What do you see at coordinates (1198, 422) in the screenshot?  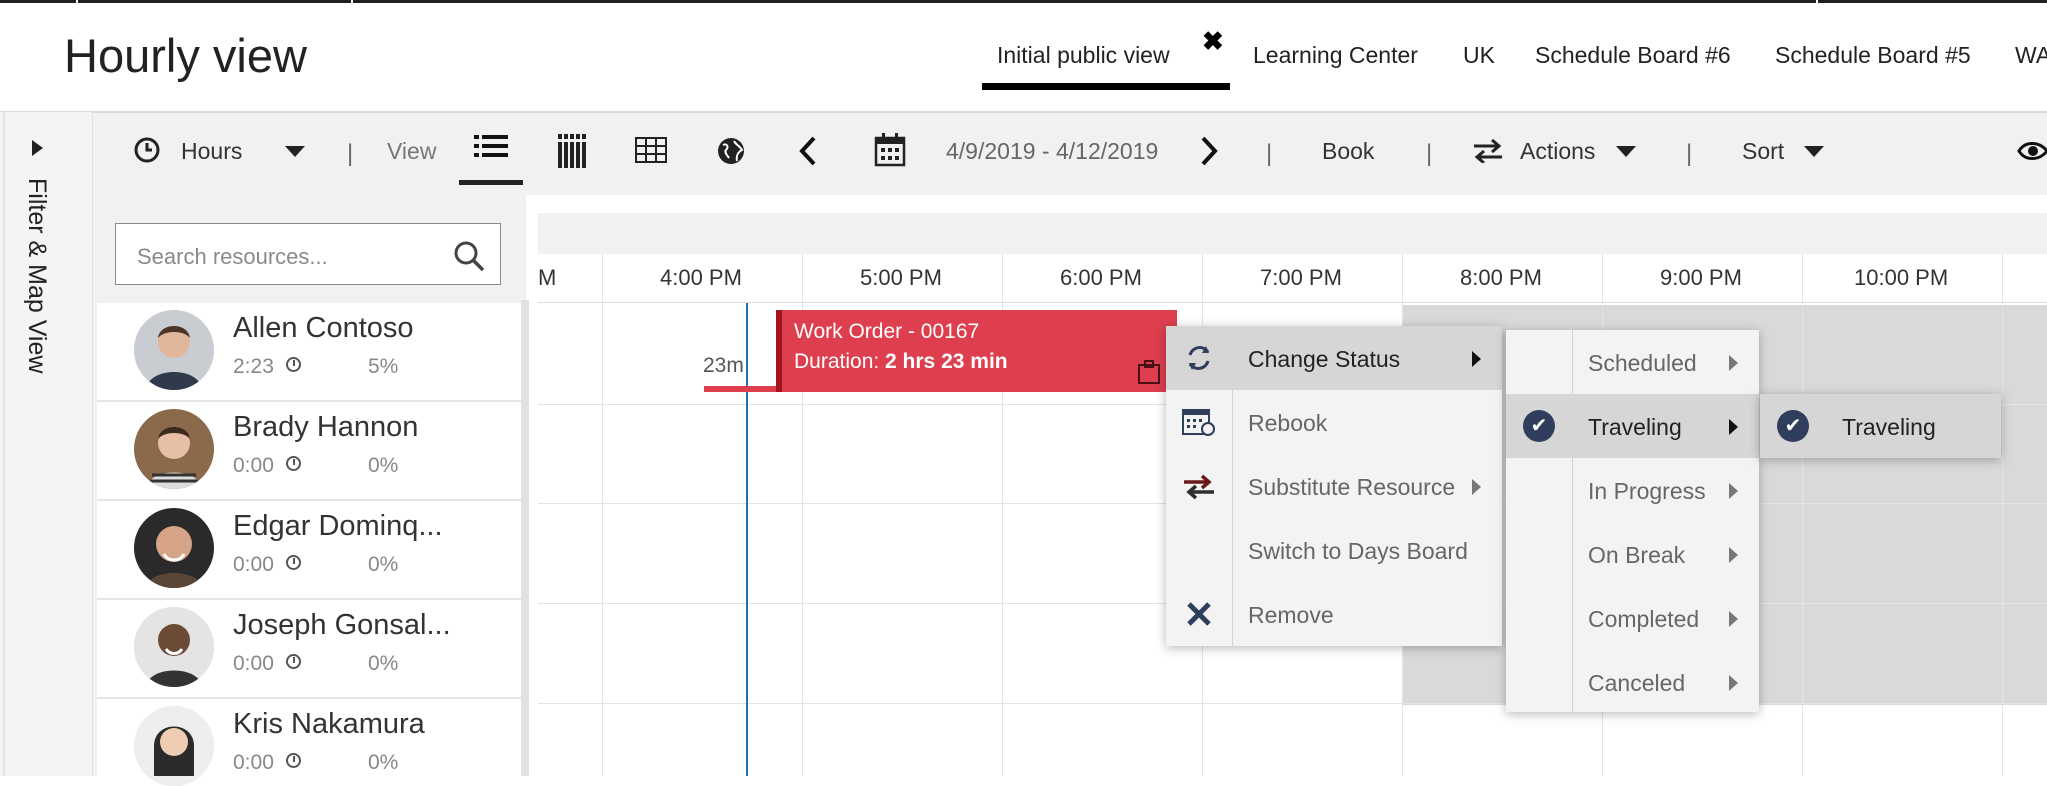 I see `calendar-rebook-icon` at bounding box center [1198, 422].